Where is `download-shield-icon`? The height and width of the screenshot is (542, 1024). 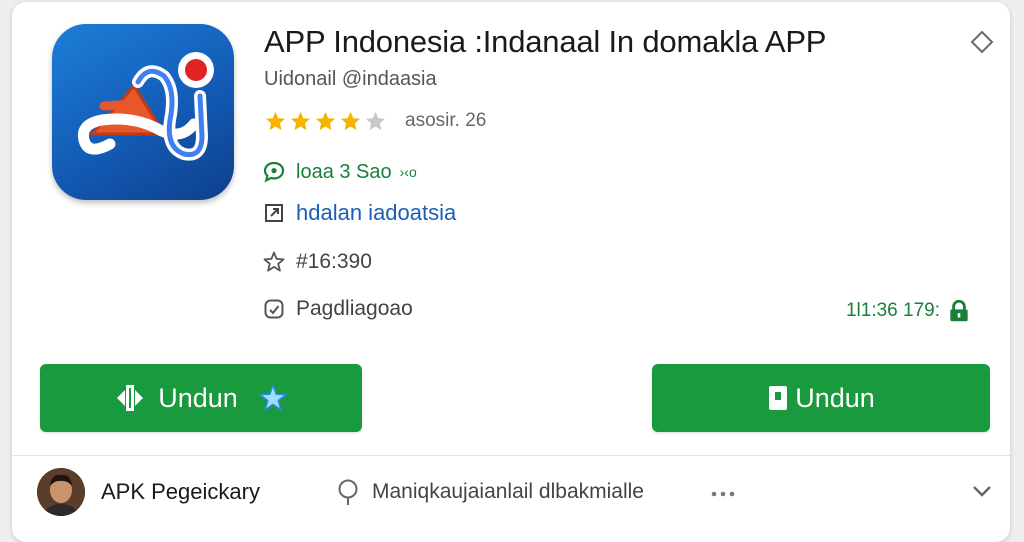
download-shield-icon is located at coordinates (130, 398).